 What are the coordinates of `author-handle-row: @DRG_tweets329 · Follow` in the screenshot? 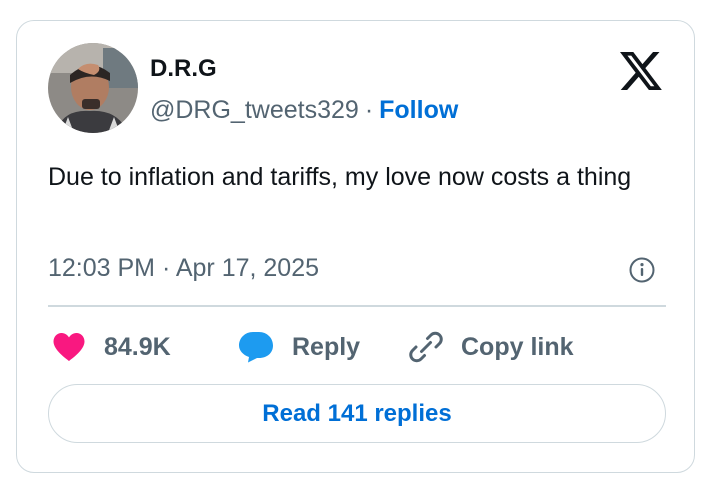 It's located at (304, 110).